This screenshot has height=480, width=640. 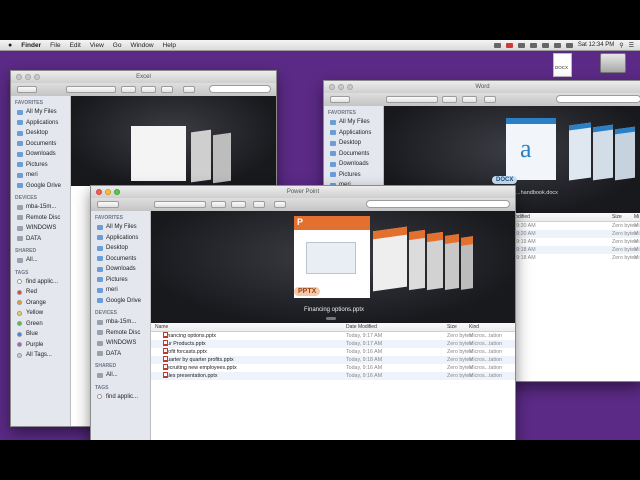 What do you see at coordinates (40, 313) in the screenshot?
I see `sidebar-item-tag: Yellow` at bounding box center [40, 313].